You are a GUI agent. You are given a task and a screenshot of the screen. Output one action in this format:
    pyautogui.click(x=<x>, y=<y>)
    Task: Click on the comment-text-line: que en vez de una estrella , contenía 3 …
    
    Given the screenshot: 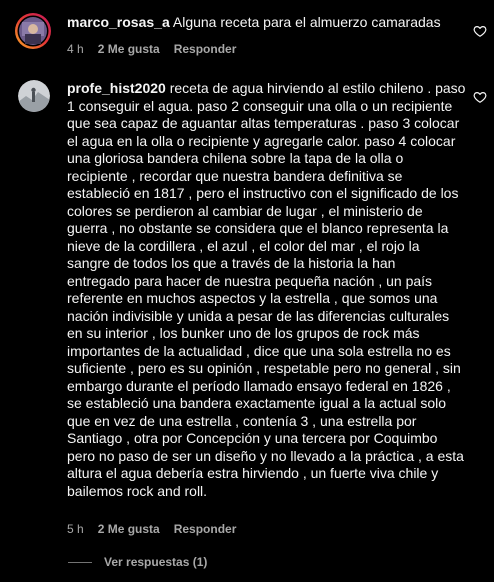 What is the action you would take?
    pyautogui.click(x=242, y=420)
    